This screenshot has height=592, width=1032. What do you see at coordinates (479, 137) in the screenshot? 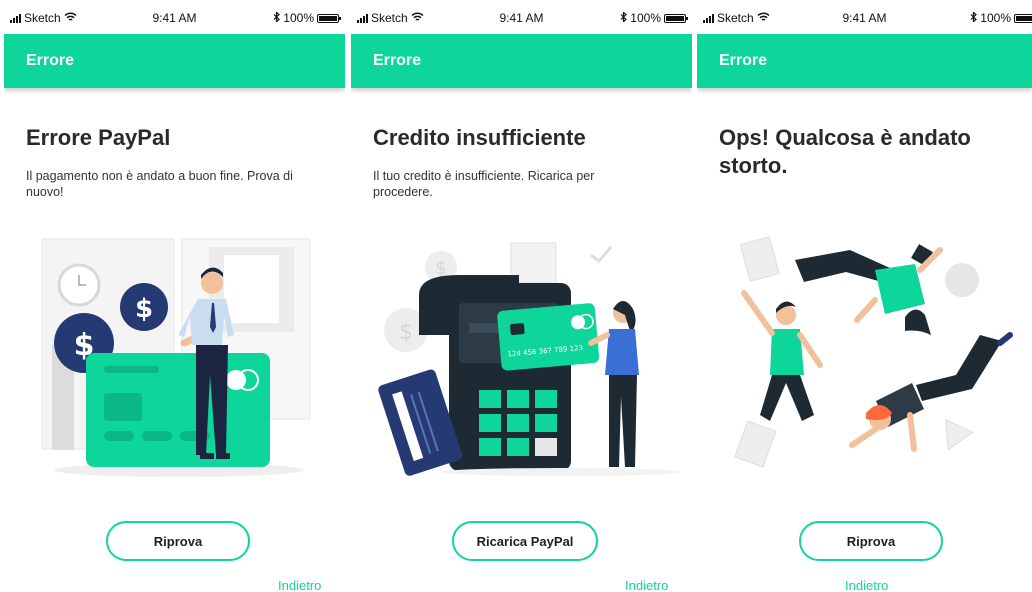
I see `page-title: Credito insufficiente` at bounding box center [479, 137].